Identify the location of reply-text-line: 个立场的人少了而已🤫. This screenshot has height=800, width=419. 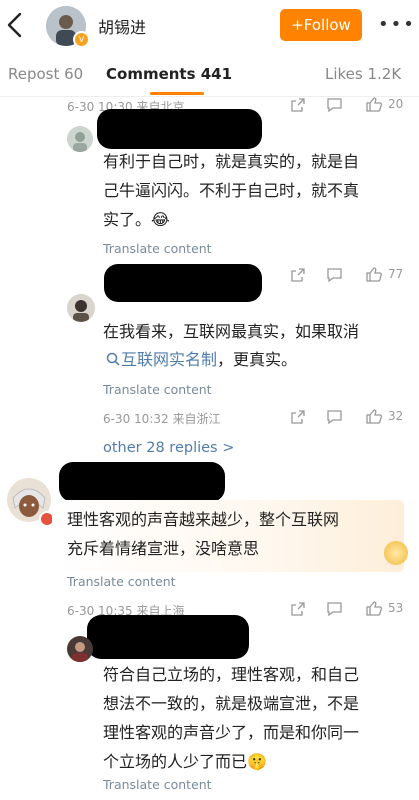
(185, 761).